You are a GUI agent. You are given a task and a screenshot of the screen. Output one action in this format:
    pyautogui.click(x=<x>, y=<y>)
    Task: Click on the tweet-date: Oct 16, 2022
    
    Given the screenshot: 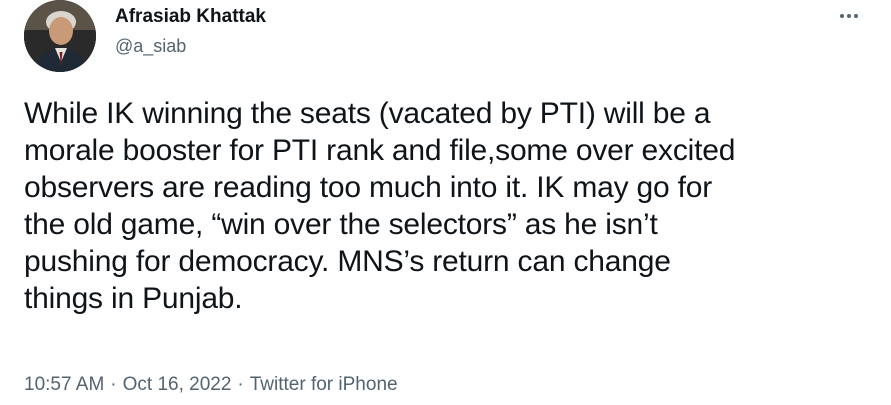 What is the action you would take?
    pyautogui.click(x=177, y=384)
    